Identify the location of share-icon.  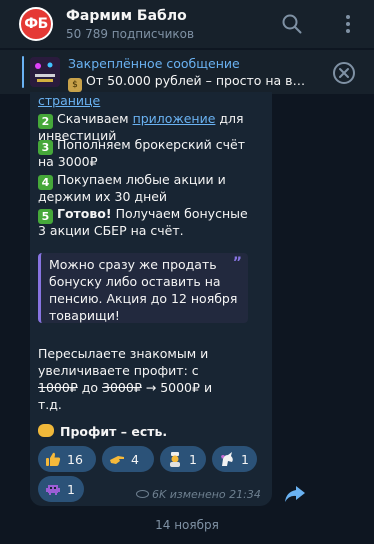
(295, 494).